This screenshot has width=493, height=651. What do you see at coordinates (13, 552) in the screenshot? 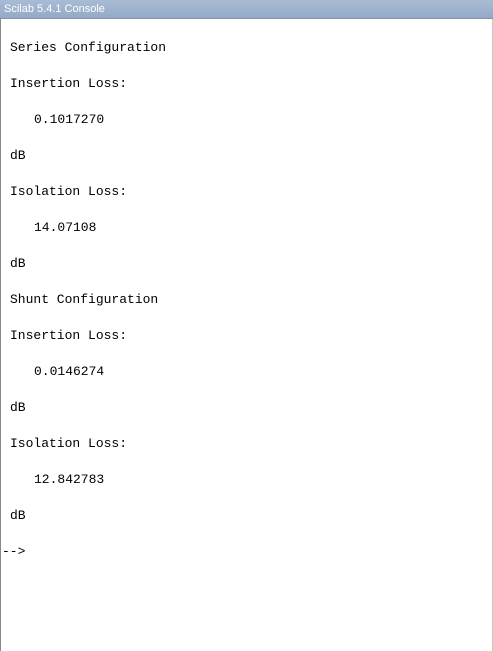
I see `console-prompt: -->` at bounding box center [13, 552].